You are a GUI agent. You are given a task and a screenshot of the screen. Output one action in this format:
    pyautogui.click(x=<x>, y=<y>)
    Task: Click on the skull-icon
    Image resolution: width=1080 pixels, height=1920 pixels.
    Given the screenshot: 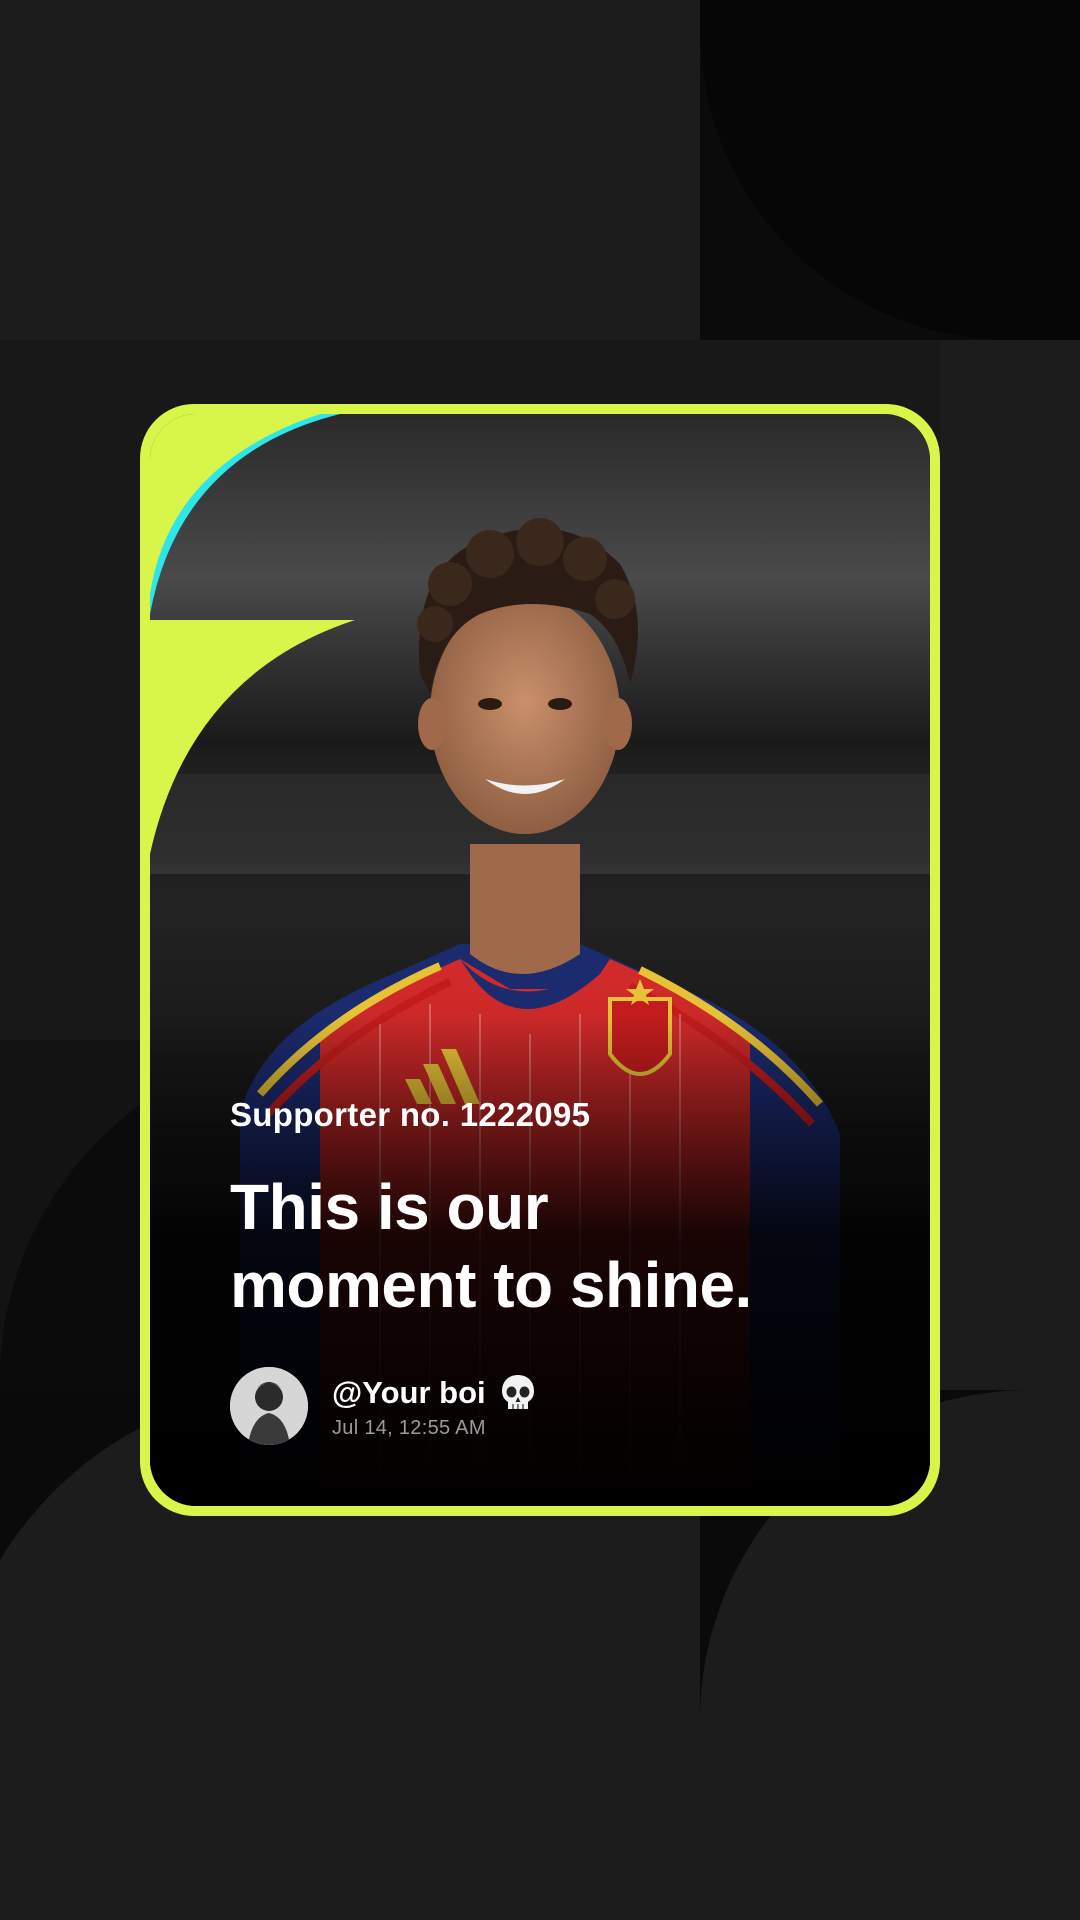 What is the action you would take?
    pyautogui.click(x=518, y=1393)
    